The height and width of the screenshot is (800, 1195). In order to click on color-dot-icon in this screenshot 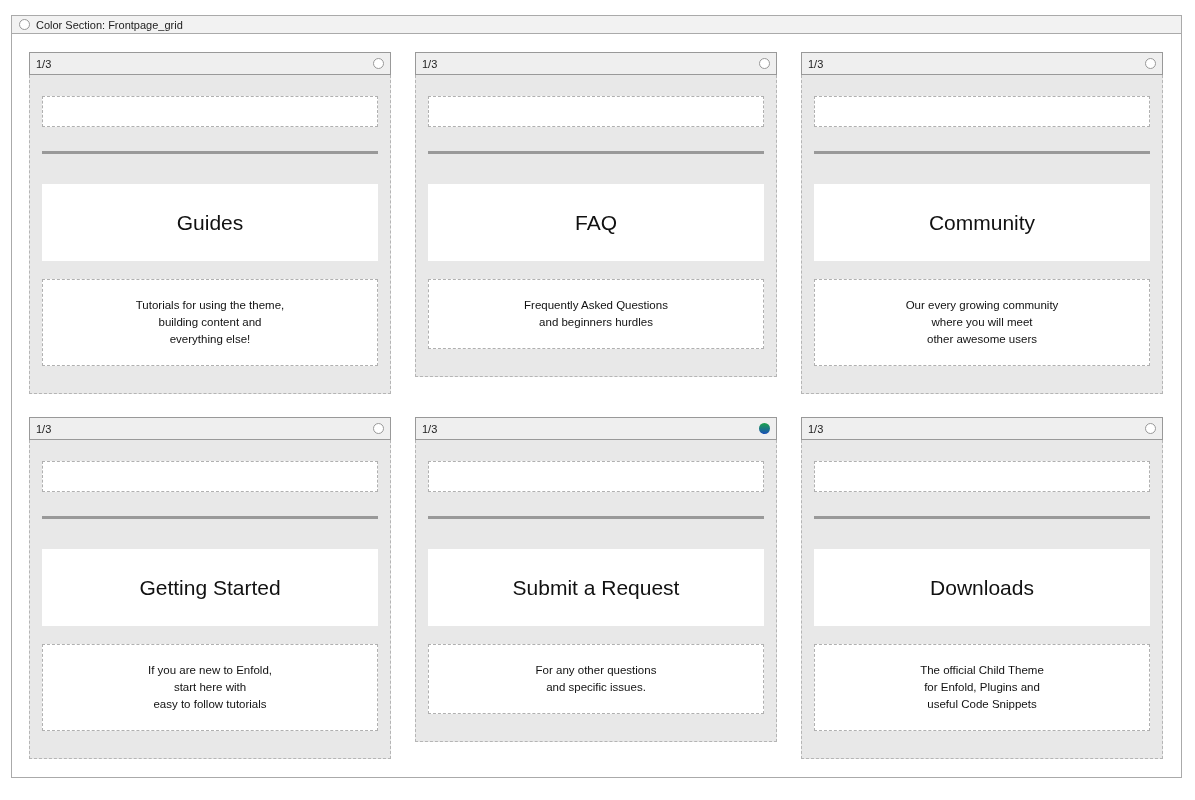, I will do `click(764, 428)`.